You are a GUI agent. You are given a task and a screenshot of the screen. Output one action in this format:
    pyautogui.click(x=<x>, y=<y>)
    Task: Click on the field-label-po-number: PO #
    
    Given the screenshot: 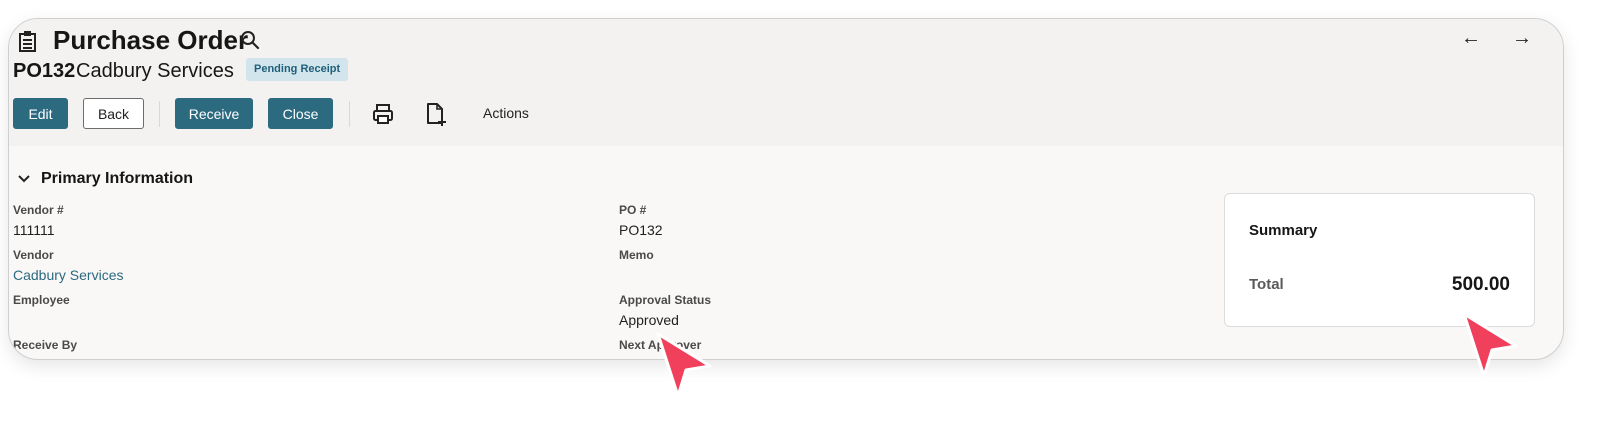 What is the action you would take?
    pyautogui.click(x=633, y=210)
    